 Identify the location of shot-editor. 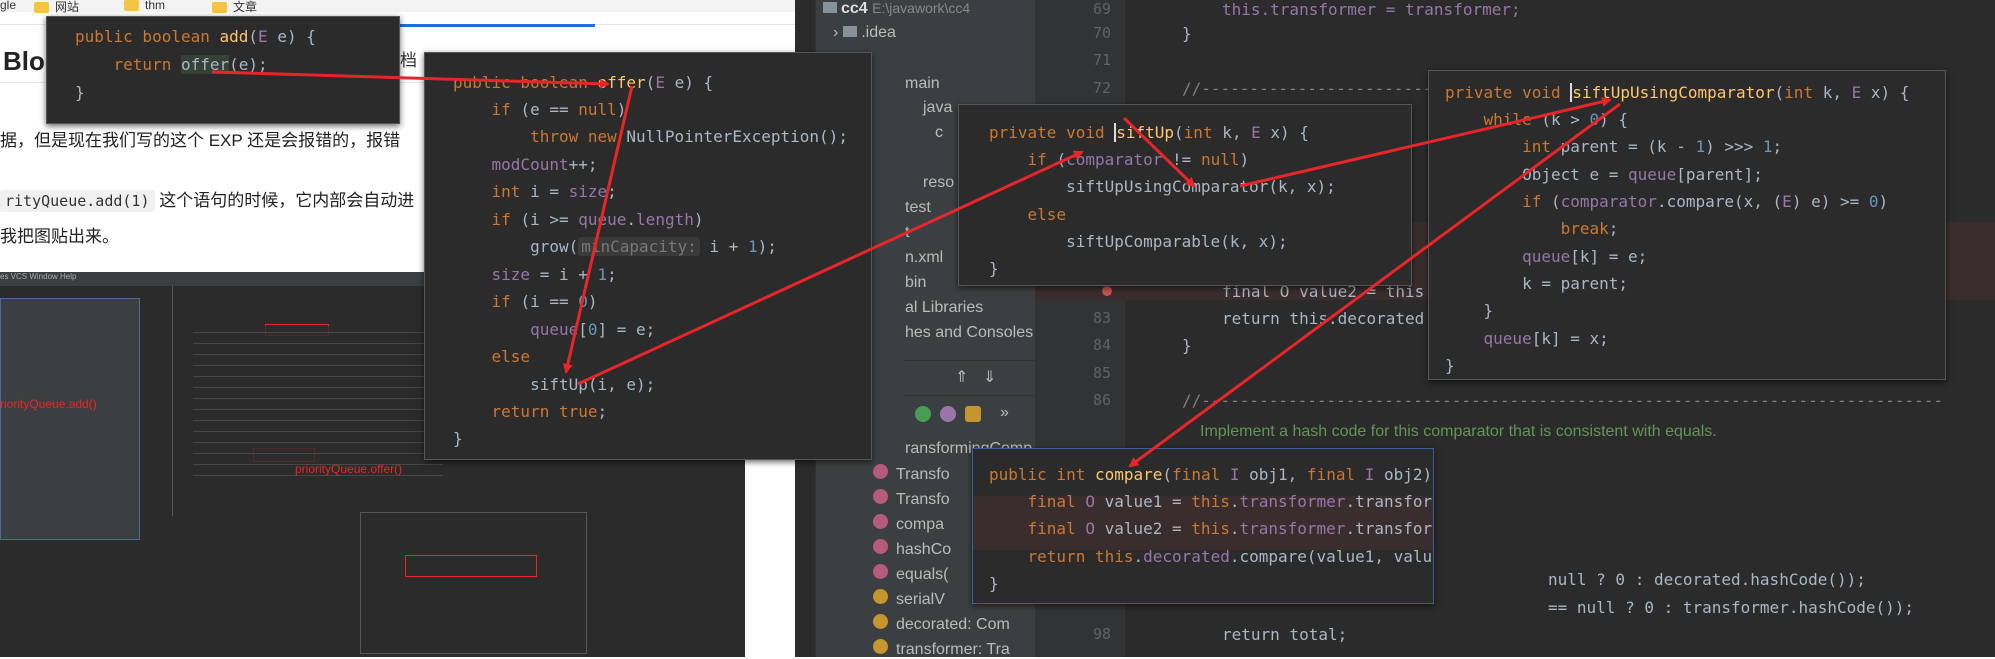
(319, 401).